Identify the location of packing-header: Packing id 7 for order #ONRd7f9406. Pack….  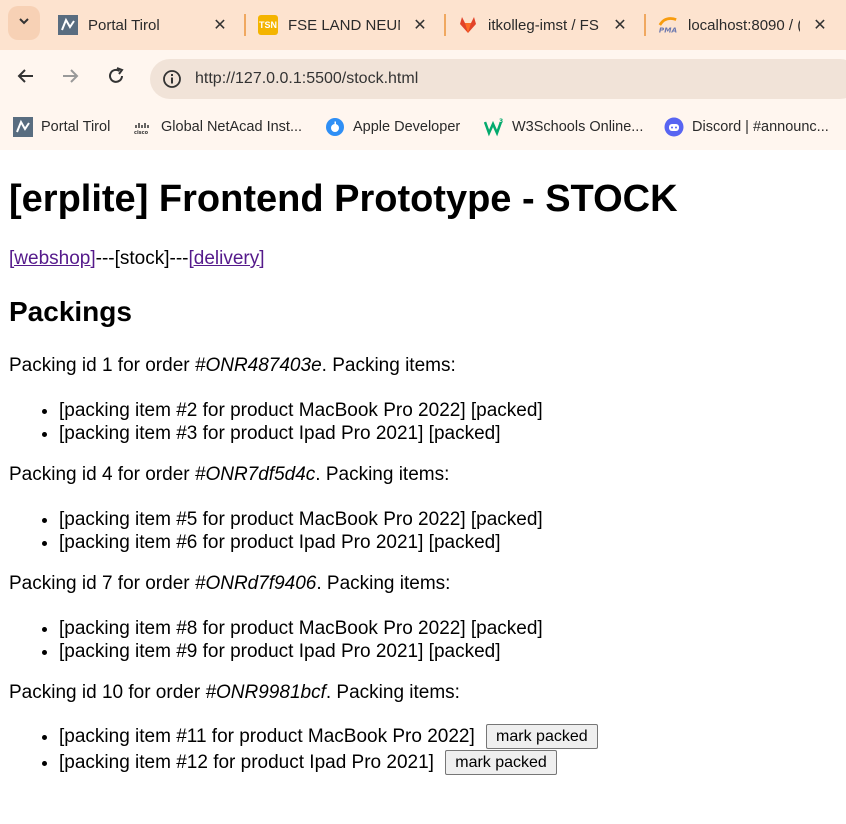
(229, 584).